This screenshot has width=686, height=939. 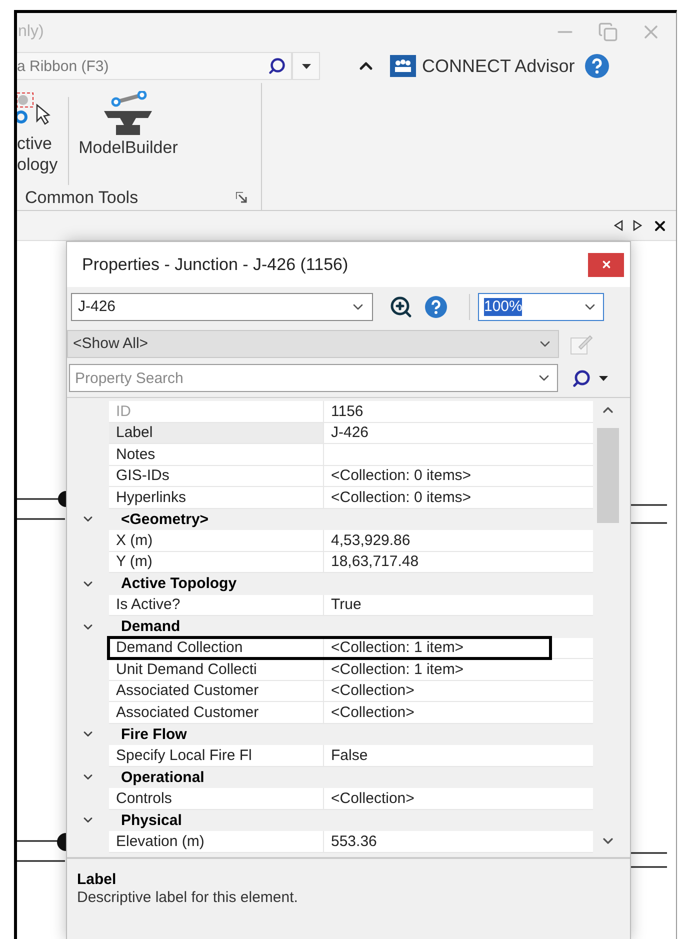 What do you see at coordinates (216, 476) in the screenshot?
I see `property-name-cell: GIS-IDs` at bounding box center [216, 476].